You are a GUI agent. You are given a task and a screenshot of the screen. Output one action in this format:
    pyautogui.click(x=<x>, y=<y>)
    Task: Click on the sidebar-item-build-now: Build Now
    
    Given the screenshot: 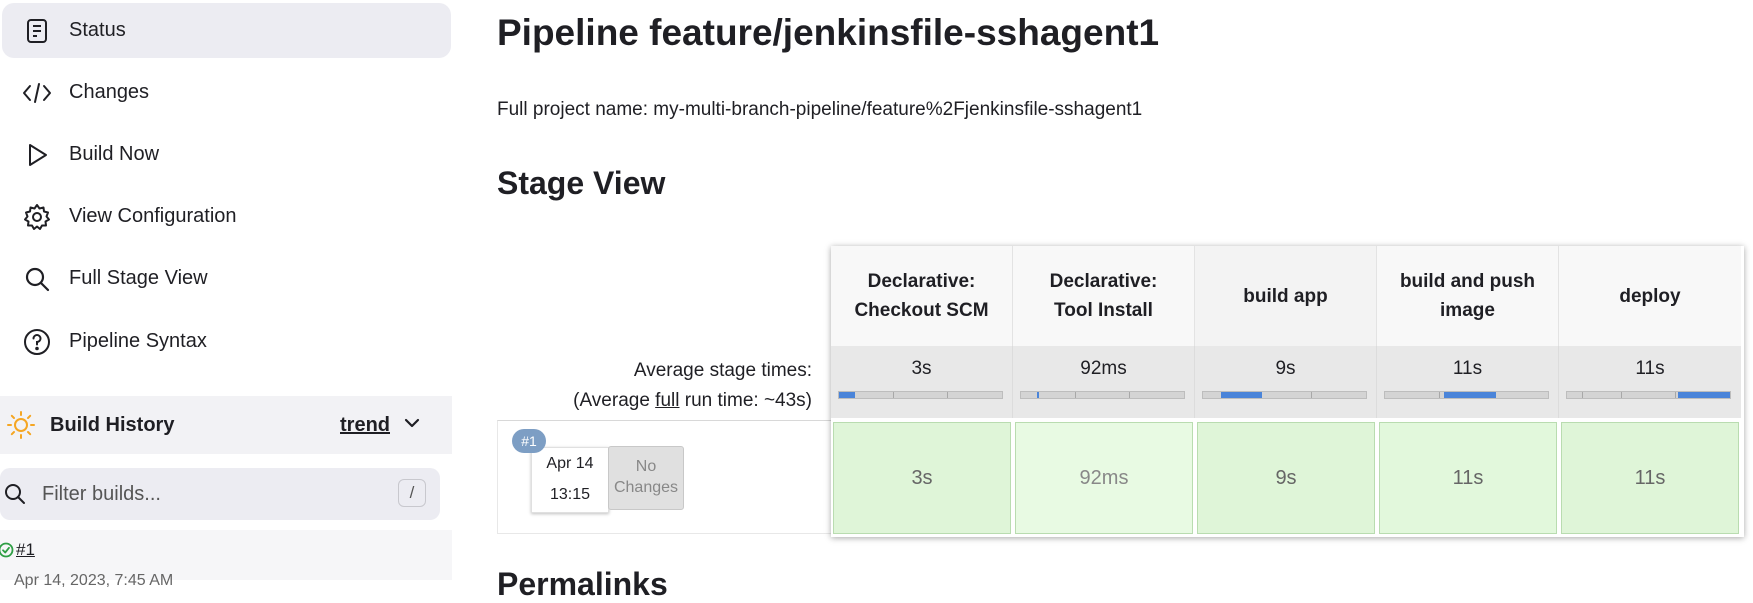 What is the action you would take?
    pyautogui.click(x=226, y=154)
    